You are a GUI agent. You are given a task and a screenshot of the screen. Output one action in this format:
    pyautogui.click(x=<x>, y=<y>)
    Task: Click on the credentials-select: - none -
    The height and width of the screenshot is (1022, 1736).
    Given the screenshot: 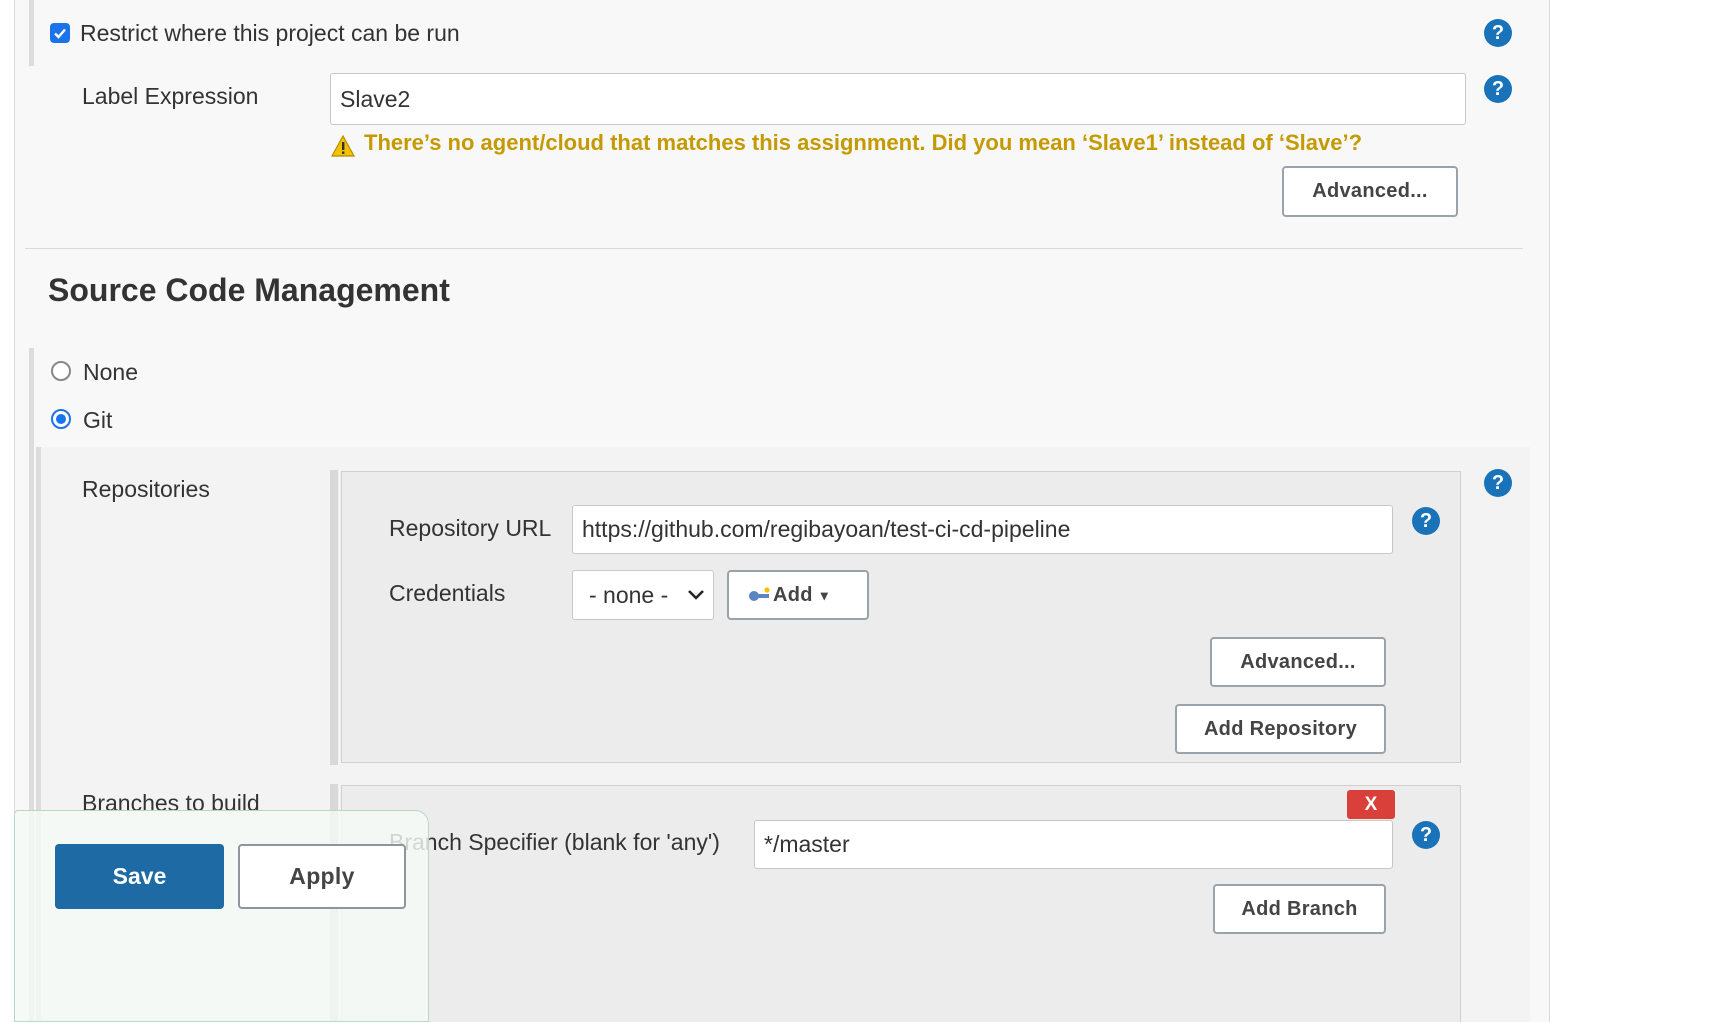 What is the action you would take?
    pyautogui.click(x=643, y=595)
    